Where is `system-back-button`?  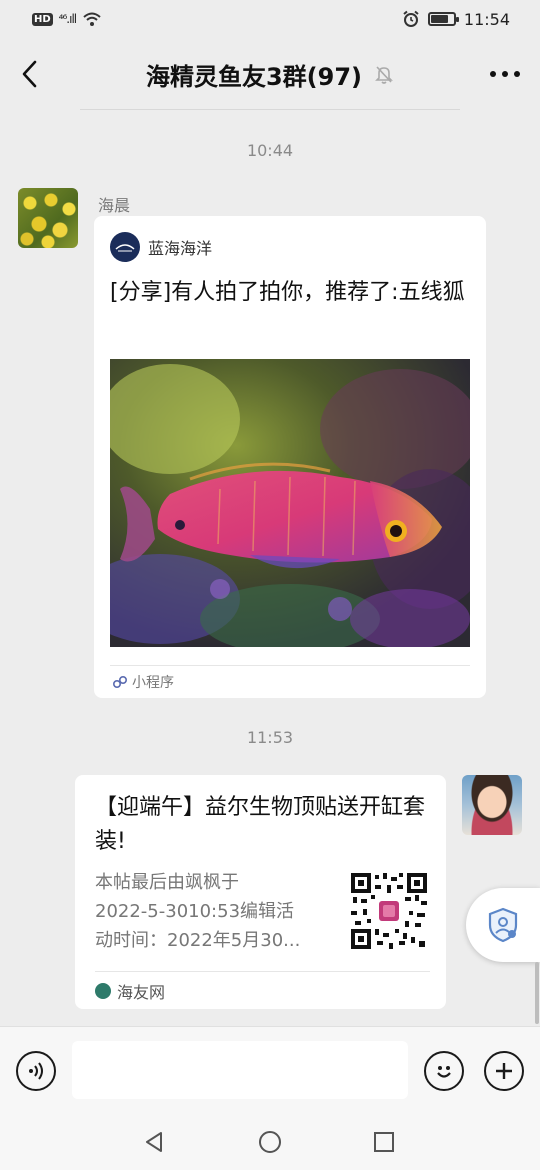 system-back-button is located at coordinates (154, 1142).